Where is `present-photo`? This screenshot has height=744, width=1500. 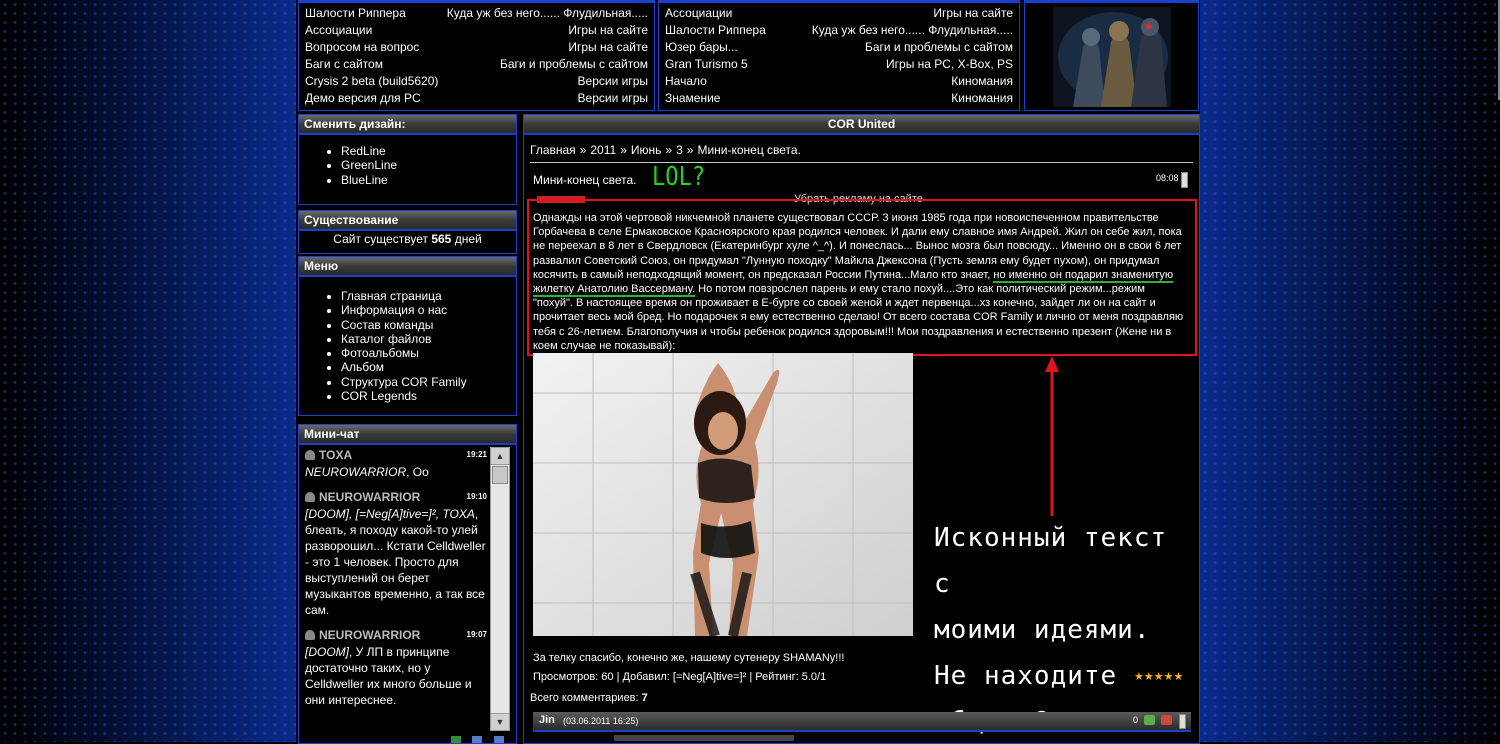 present-photo is located at coordinates (723, 494).